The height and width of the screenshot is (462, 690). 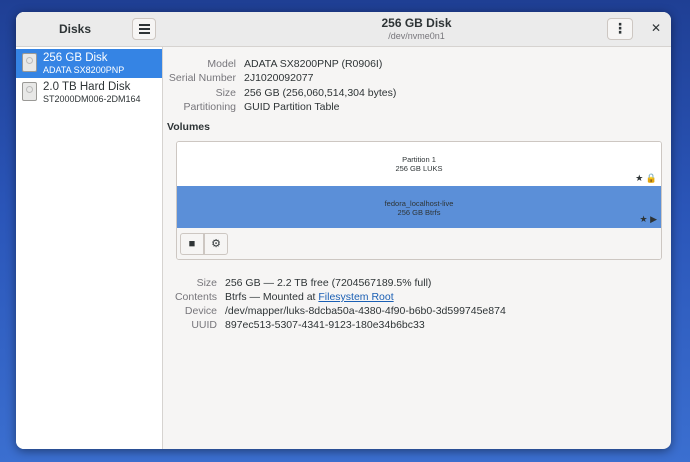 I want to click on hamburger-icon, so click(x=144, y=25).